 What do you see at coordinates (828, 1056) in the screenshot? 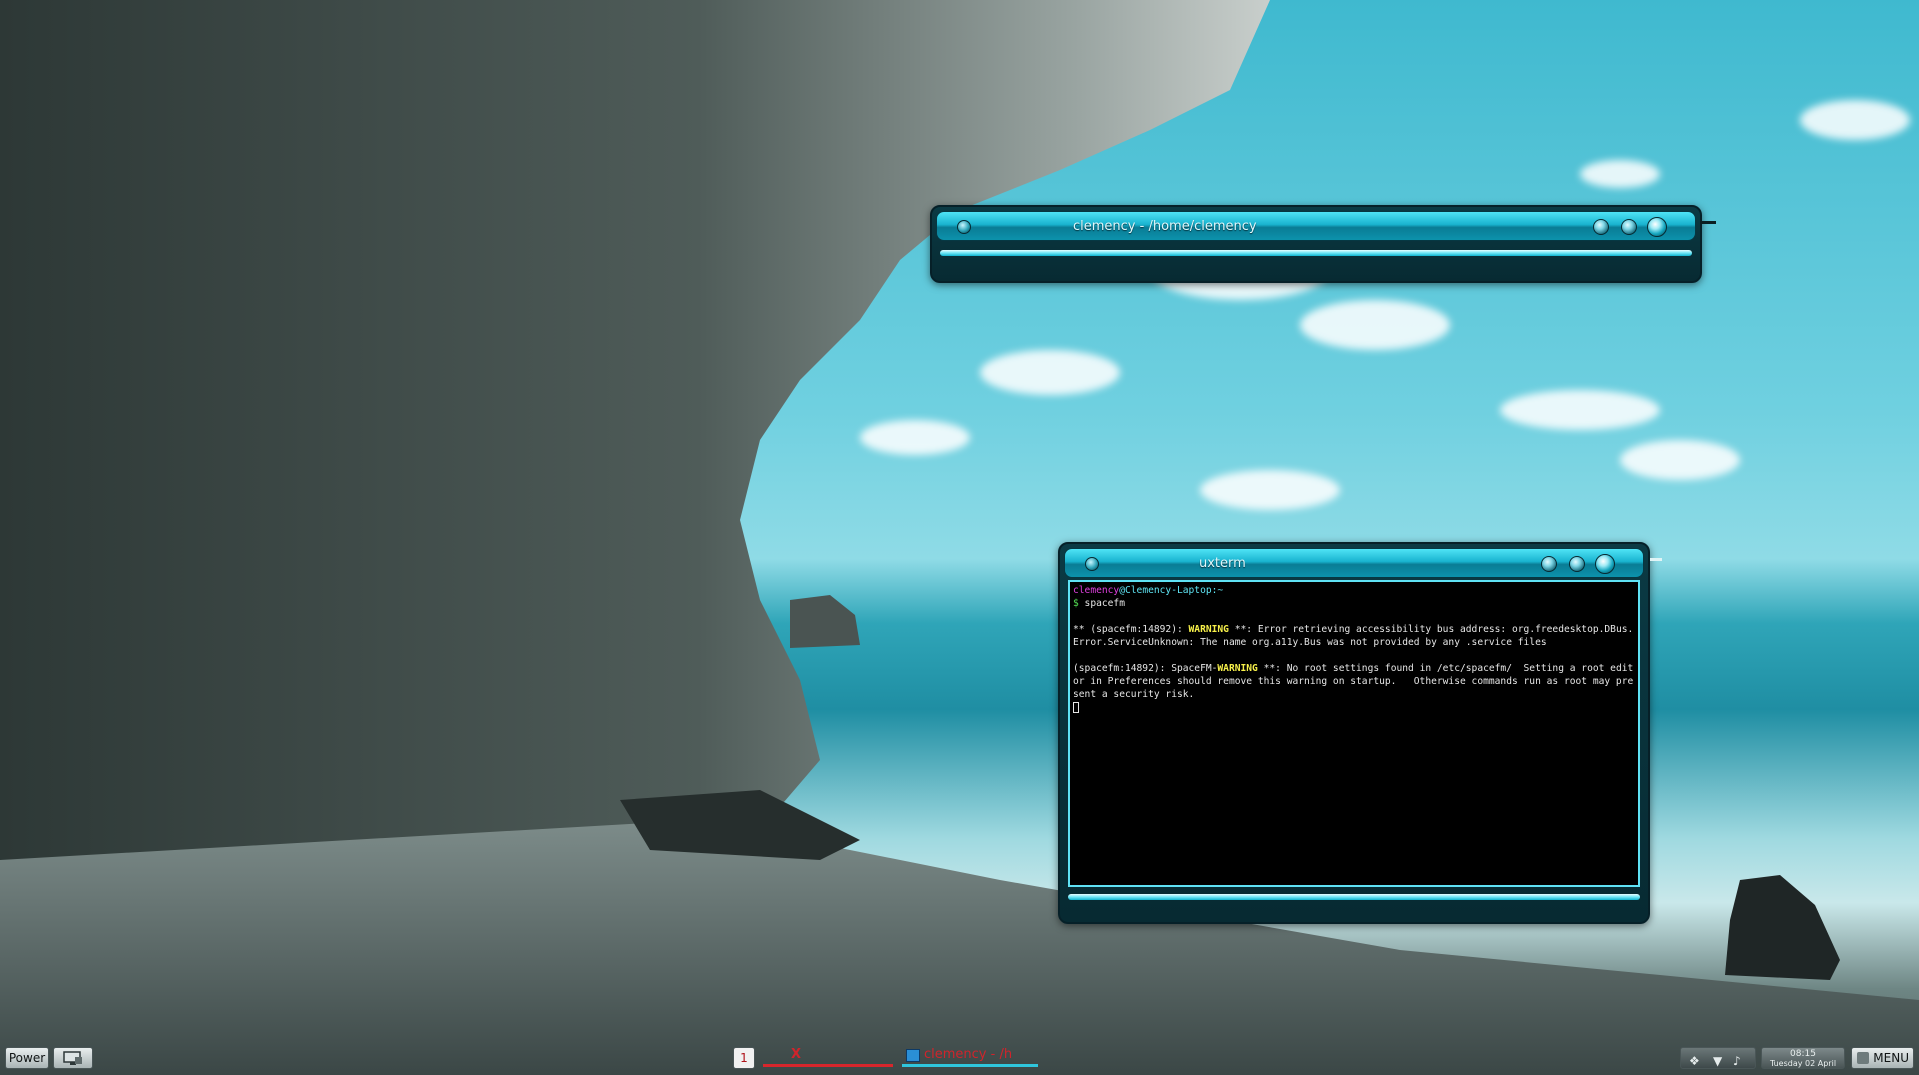
I see `taskbar-item-xapp: X` at bounding box center [828, 1056].